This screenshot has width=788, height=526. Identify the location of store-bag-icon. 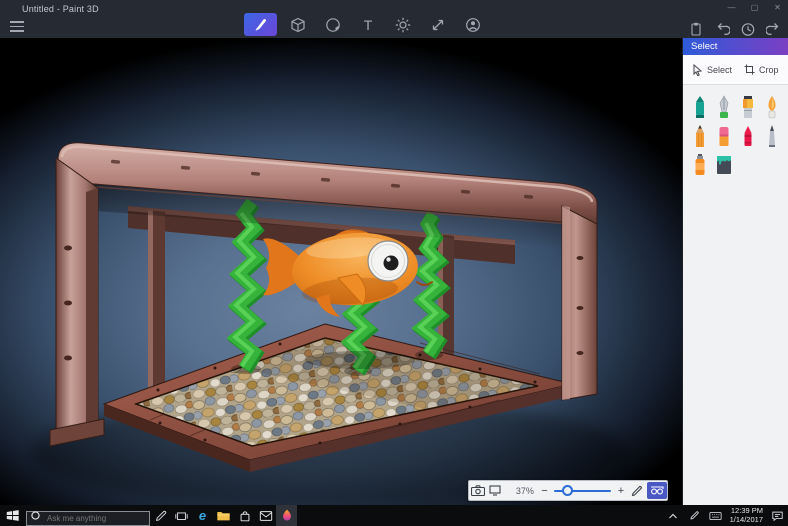
(244, 515).